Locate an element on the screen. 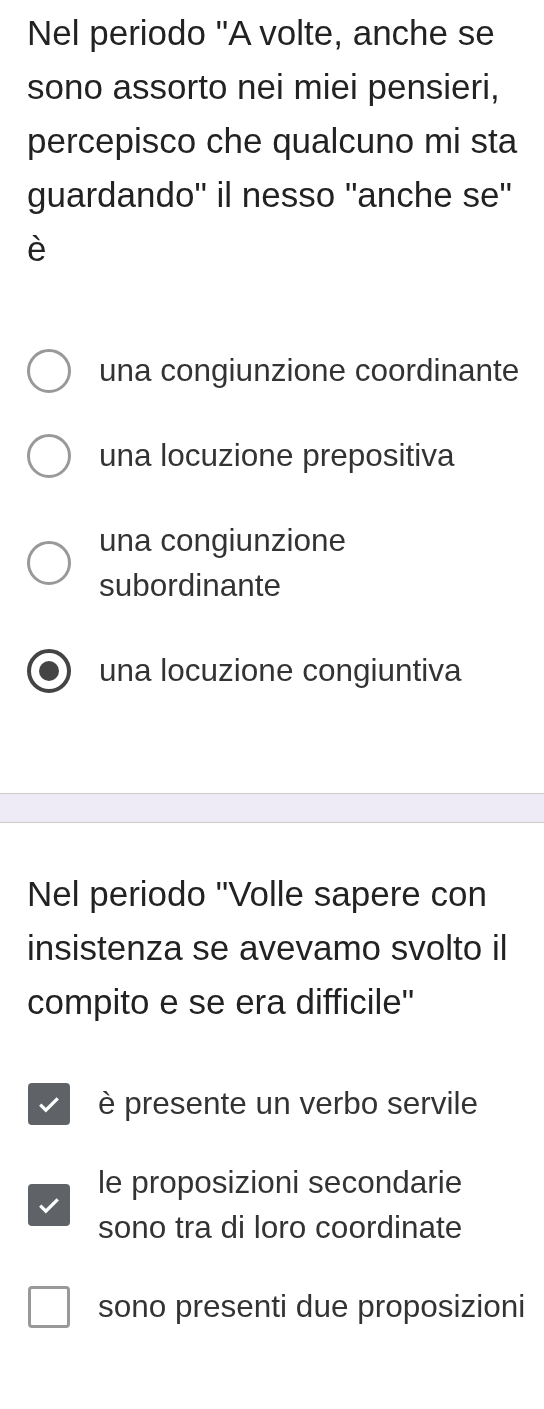 Image resolution: width=544 pixels, height=1409 pixels. option-label: una locuzione congiuntiva is located at coordinates (281, 670).